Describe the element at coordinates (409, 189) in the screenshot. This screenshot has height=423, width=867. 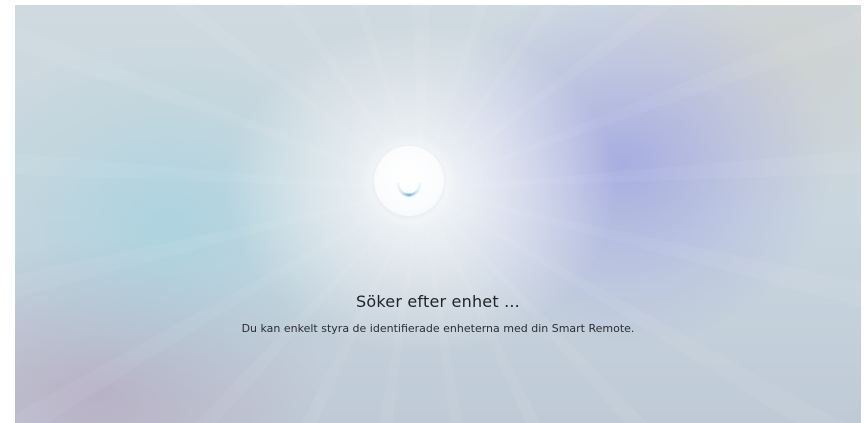
I see `loading-spinner-icon` at that location.